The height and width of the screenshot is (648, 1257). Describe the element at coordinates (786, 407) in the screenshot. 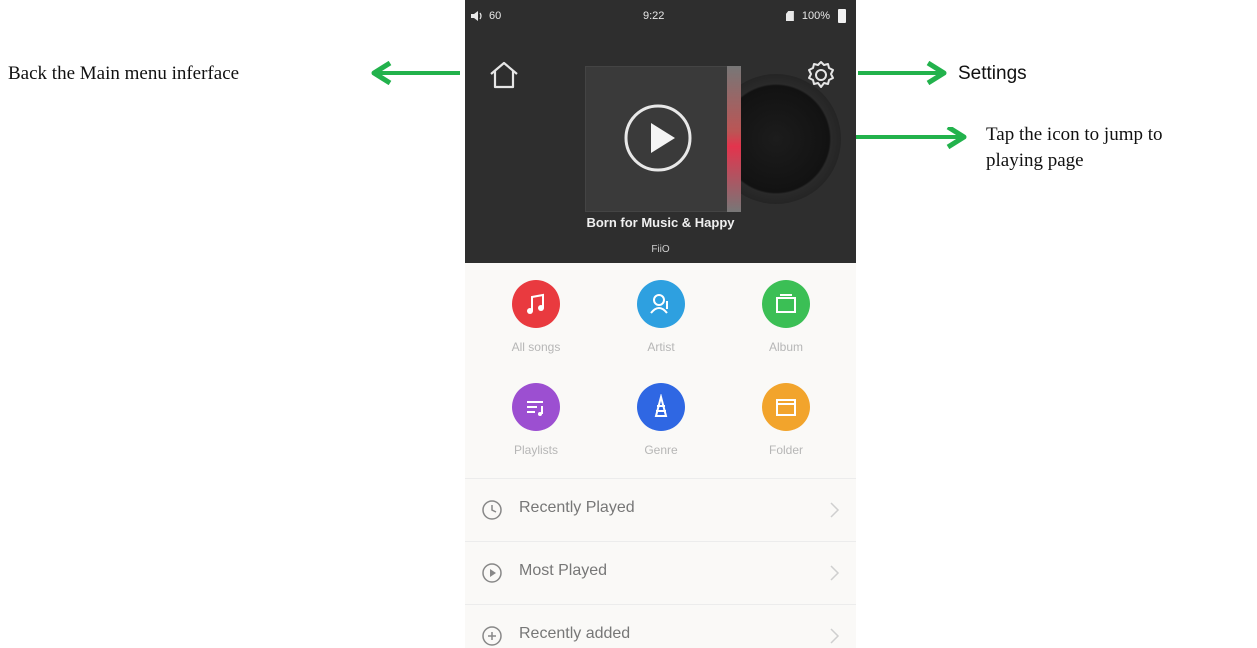

I see `folder-icon` at that location.